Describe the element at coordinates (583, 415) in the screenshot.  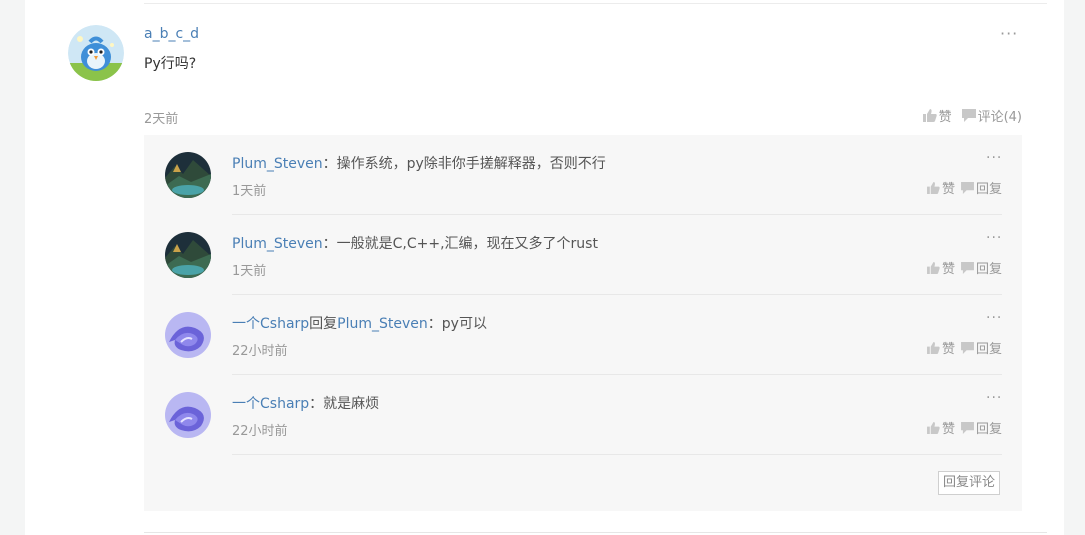
I see `reply-item: 一个Csharp：就是麻烦 22小时前 ··· 赞 回复` at that location.